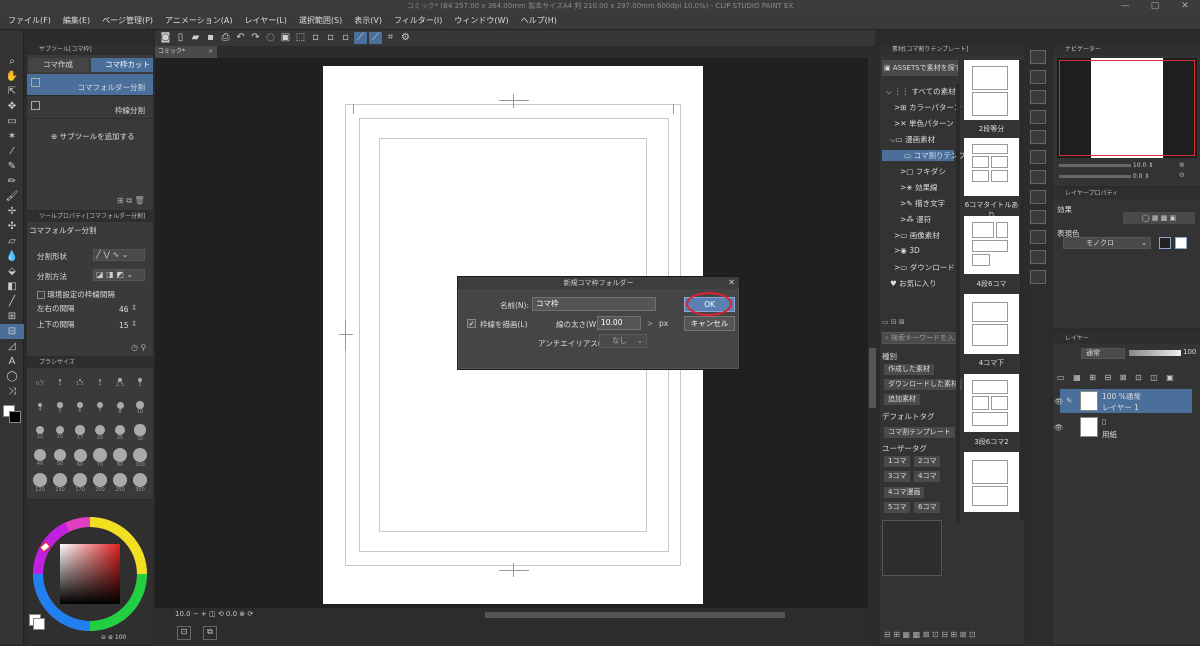  What do you see at coordinates (120, 485) in the screenshot?
I see `brush-size-cell: 250` at bounding box center [120, 485].